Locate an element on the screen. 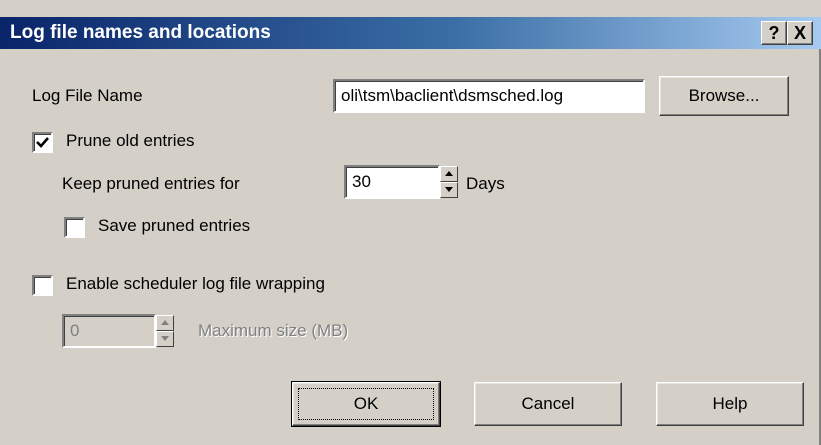 This screenshot has width=821, height=445. question-mark-icon: ? is located at coordinates (774, 33).